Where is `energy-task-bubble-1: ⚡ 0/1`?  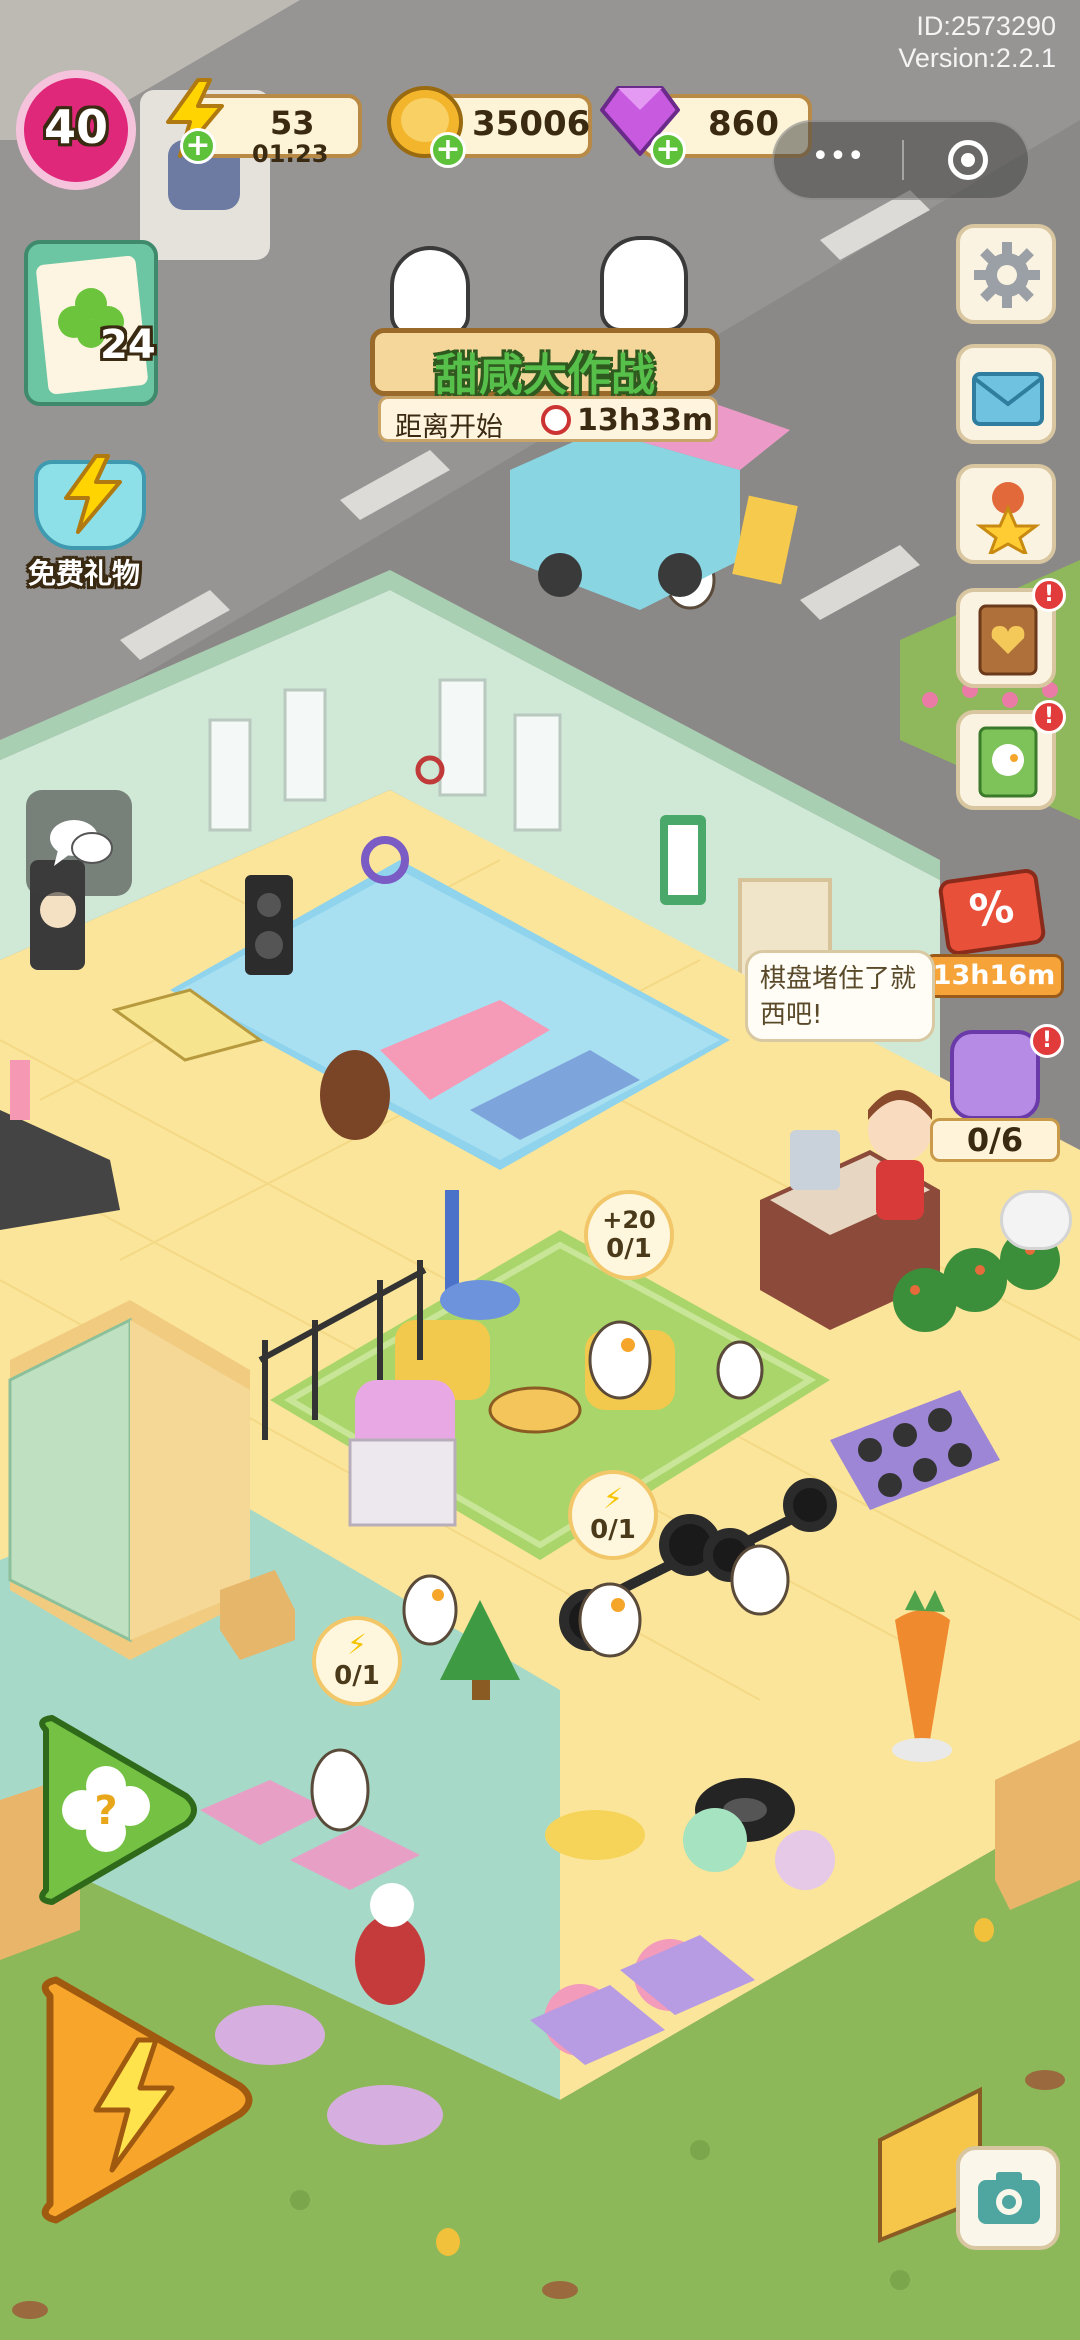 energy-task-bubble-1: ⚡ 0/1 is located at coordinates (613, 1515).